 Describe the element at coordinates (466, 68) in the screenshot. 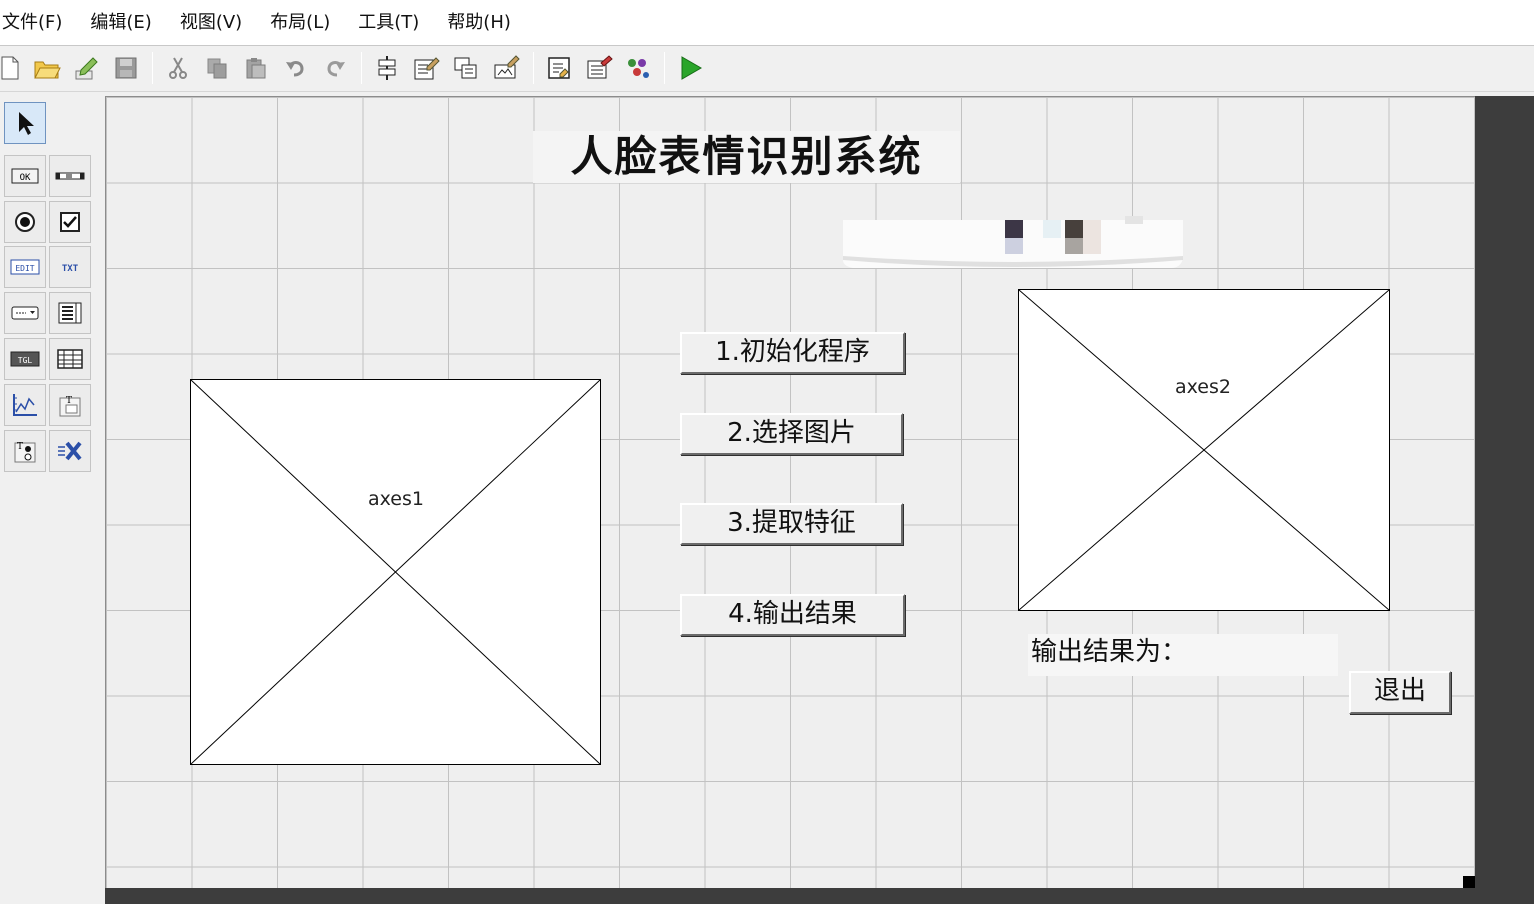

I see `tab-order-icon` at that location.